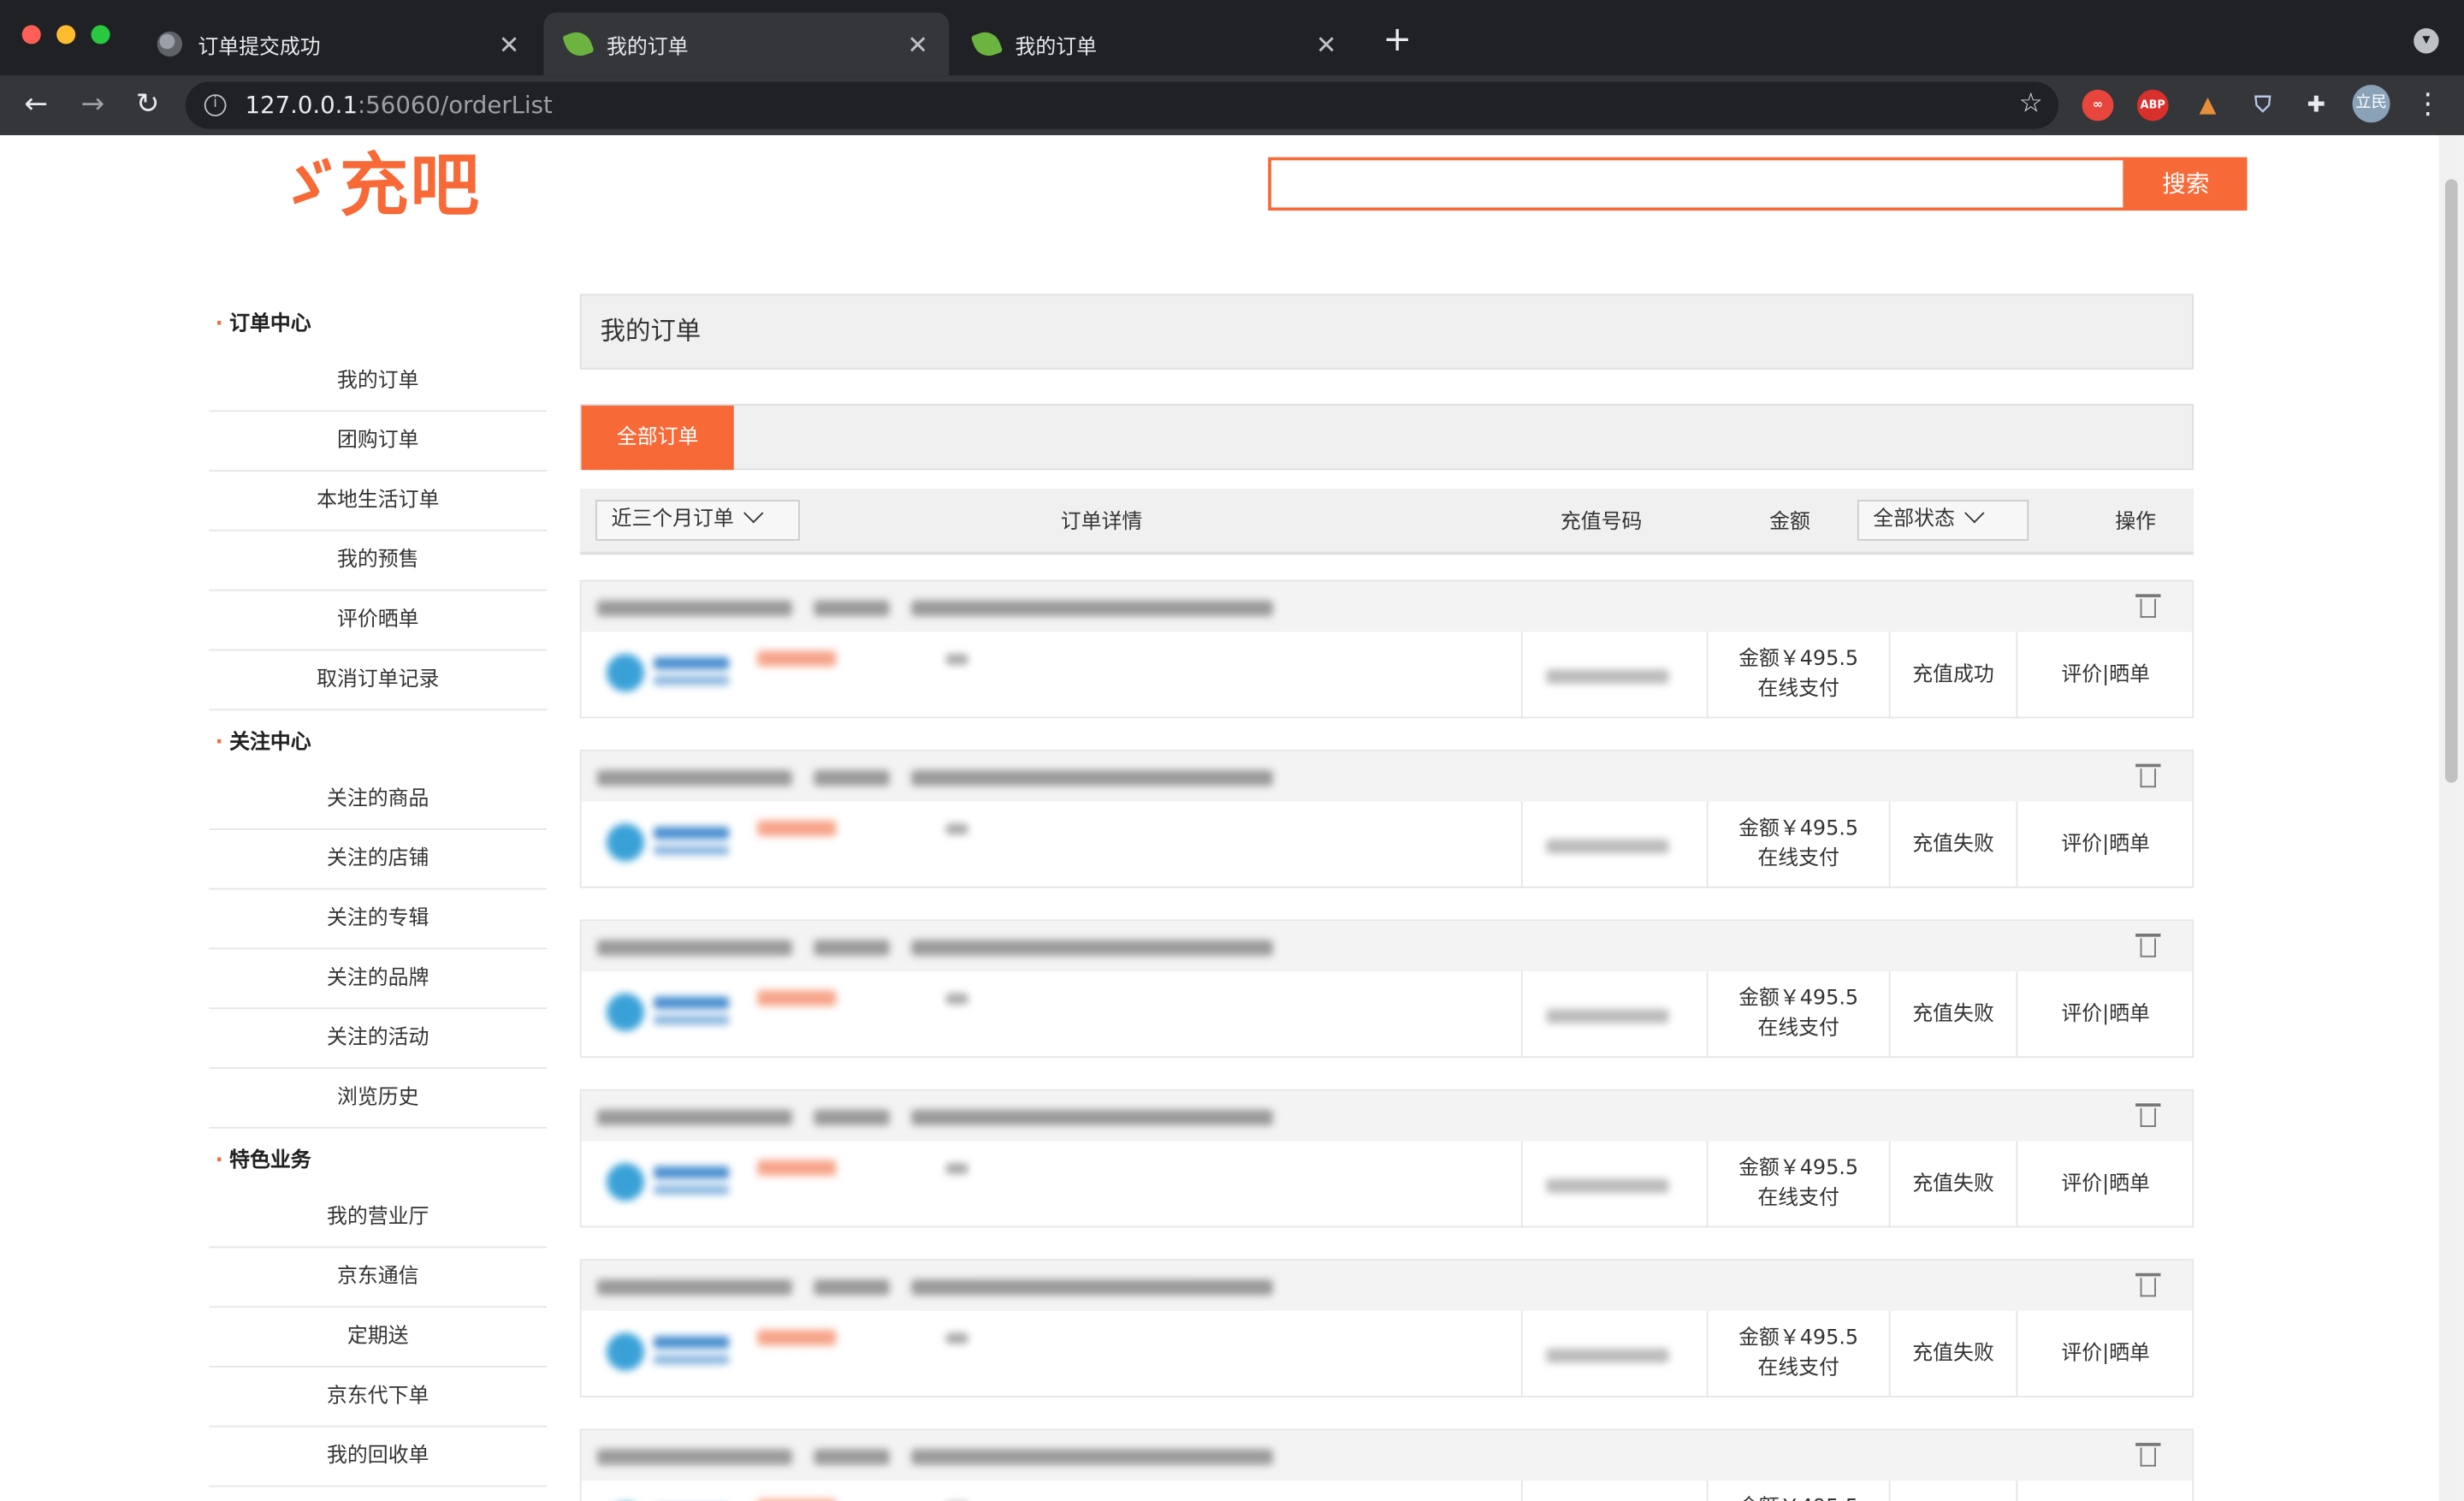  I want to click on site-logo: ゞ 充吧, so click(375, 183).